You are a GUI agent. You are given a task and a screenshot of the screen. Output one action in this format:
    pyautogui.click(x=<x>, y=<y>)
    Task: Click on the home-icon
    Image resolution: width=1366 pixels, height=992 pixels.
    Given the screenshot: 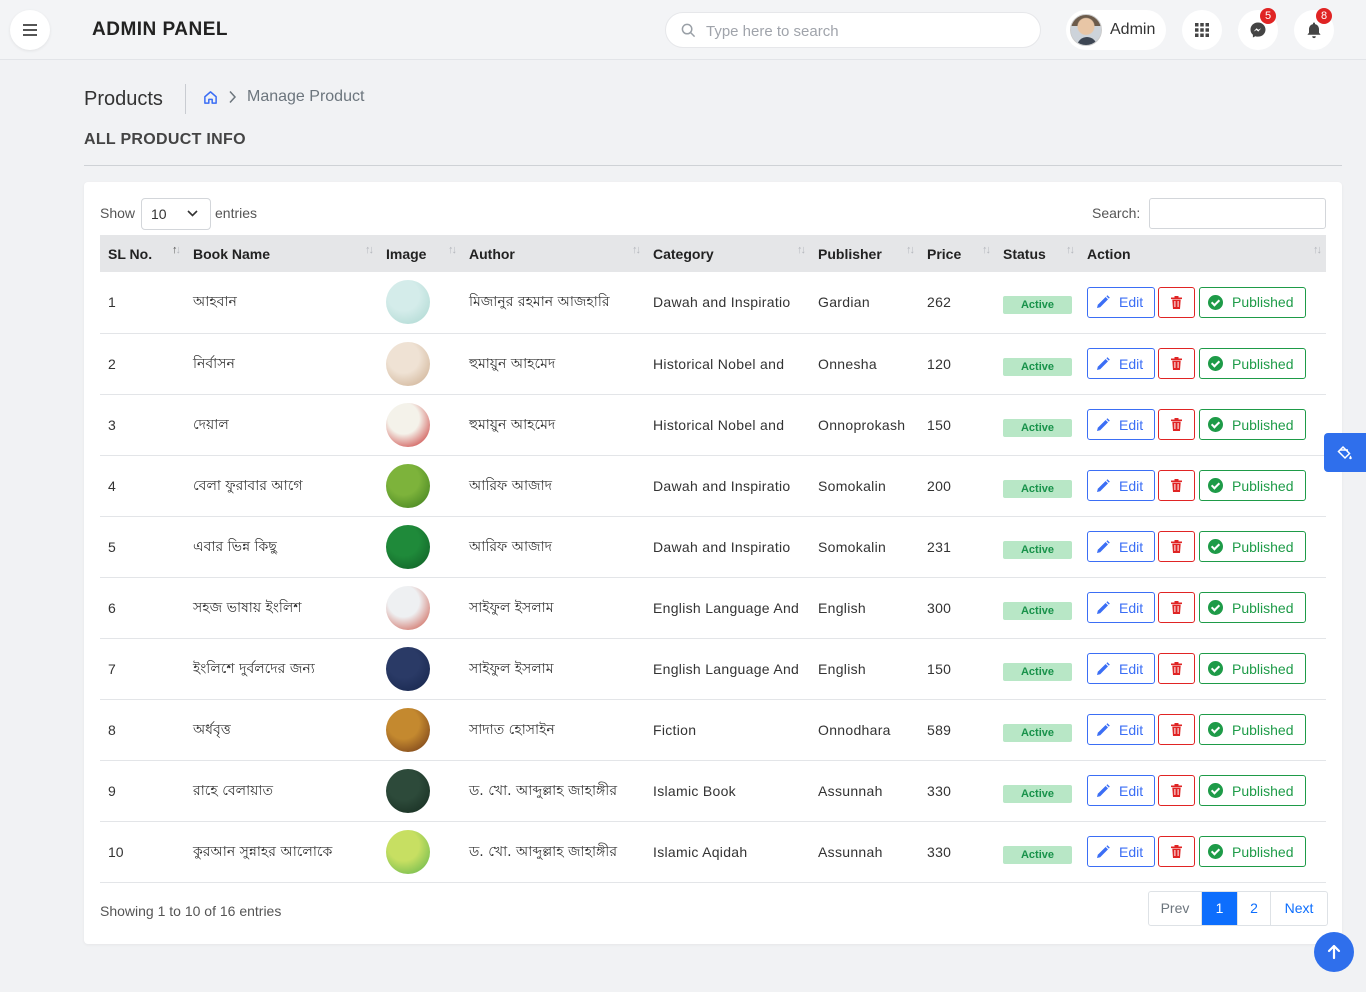 What is the action you would take?
    pyautogui.click(x=210, y=97)
    